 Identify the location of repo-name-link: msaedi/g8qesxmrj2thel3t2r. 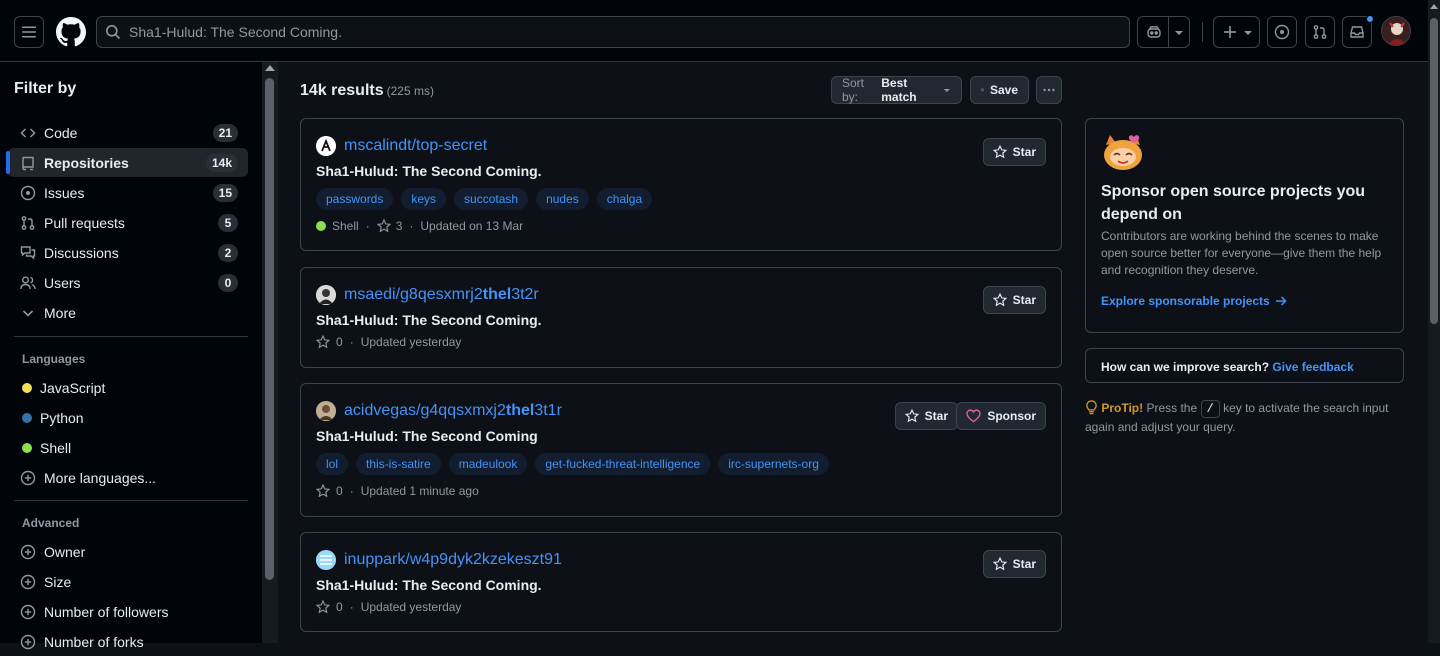
(441, 295).